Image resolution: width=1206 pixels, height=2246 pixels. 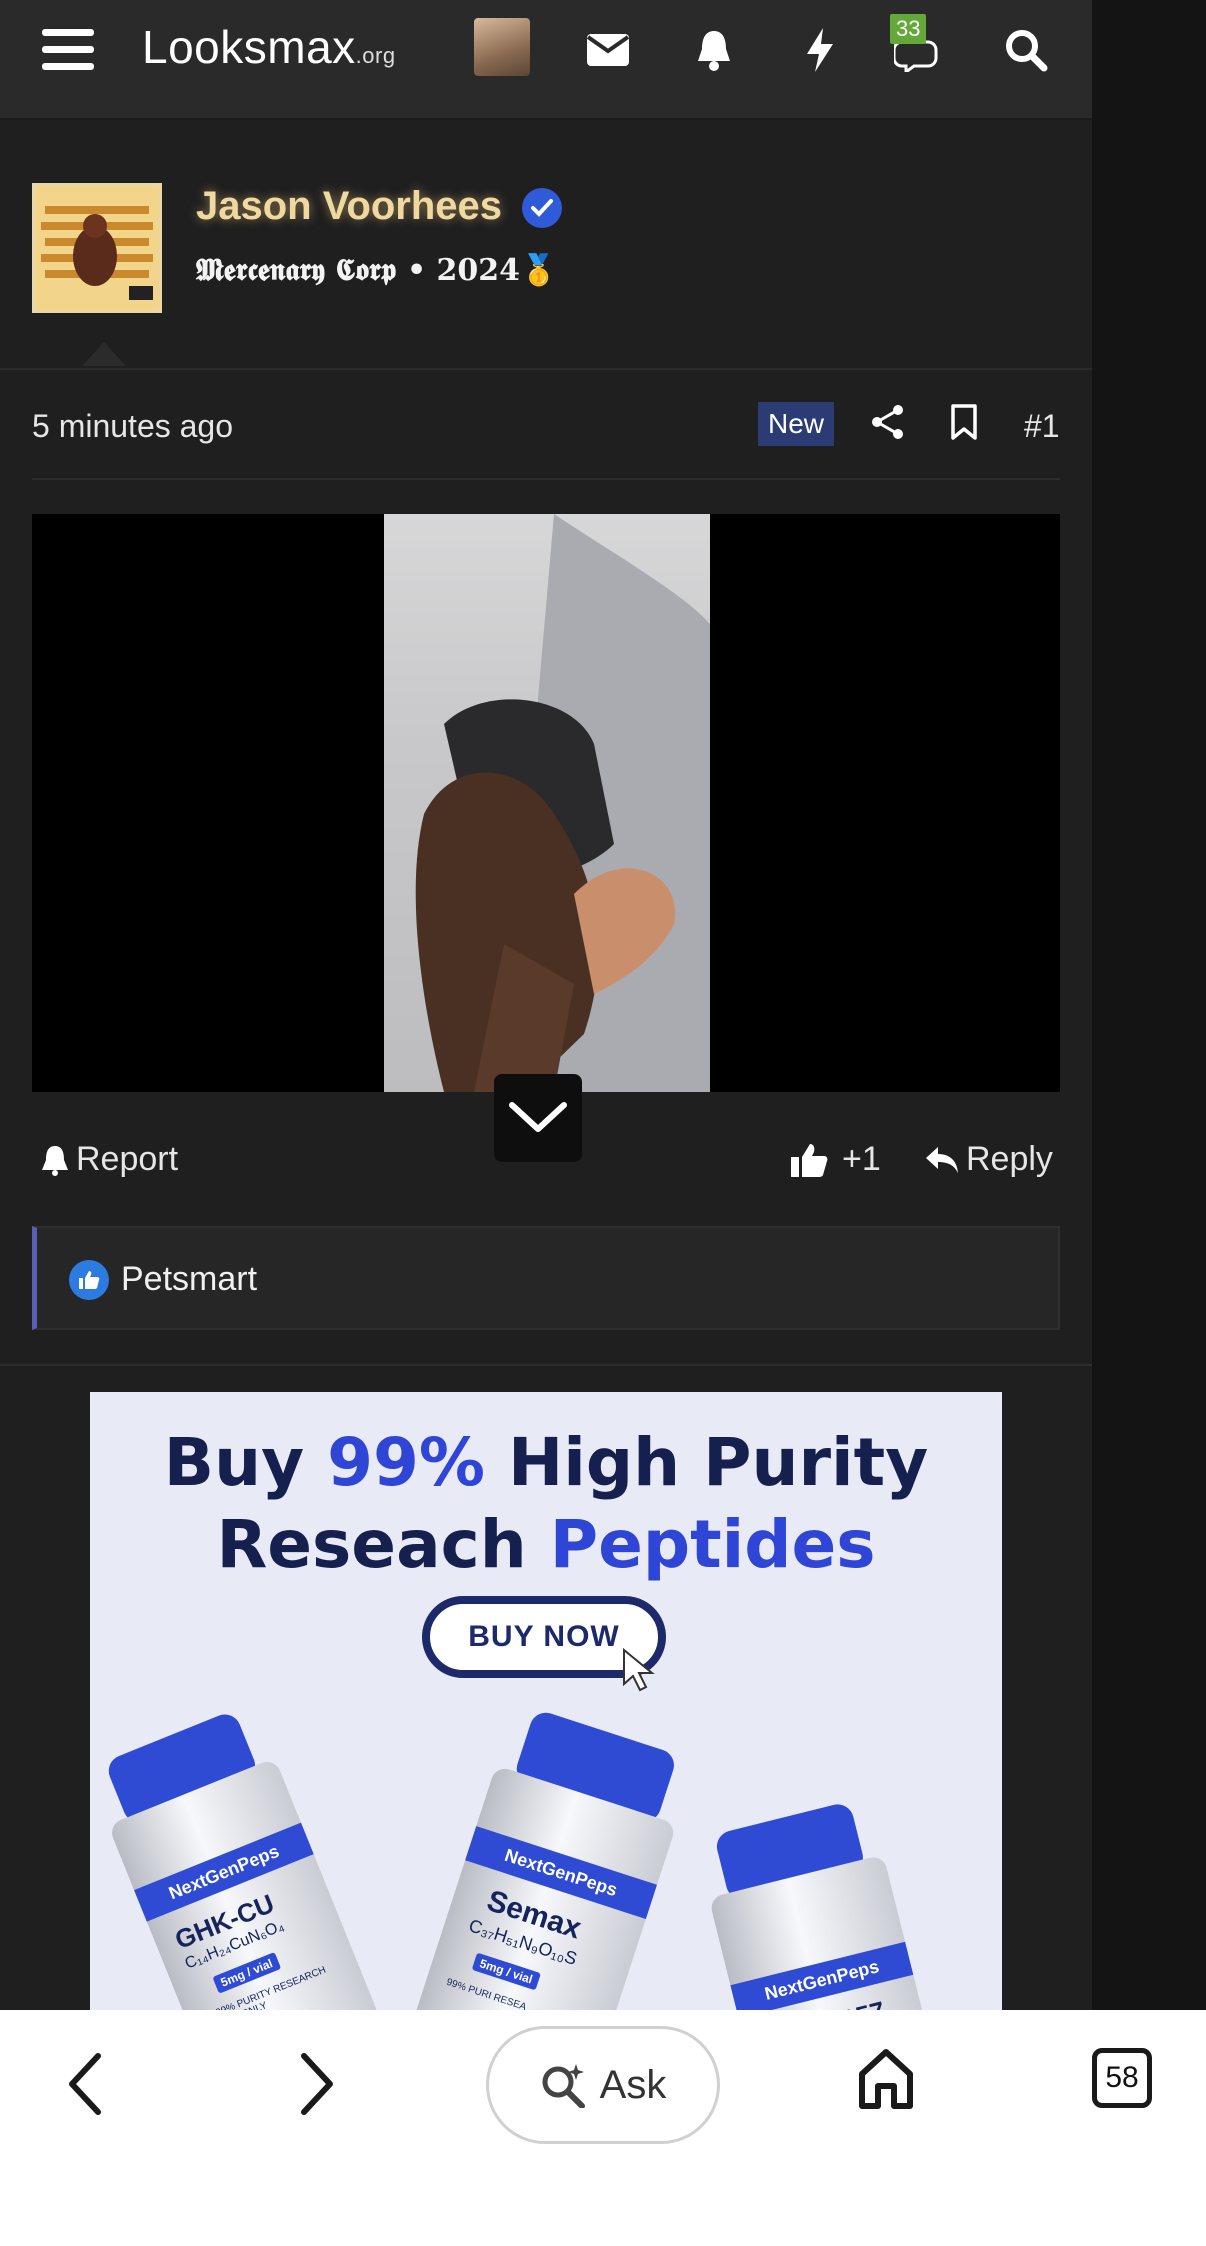 I want to click on ask-label: Ask, so click(x=633, y=2084).